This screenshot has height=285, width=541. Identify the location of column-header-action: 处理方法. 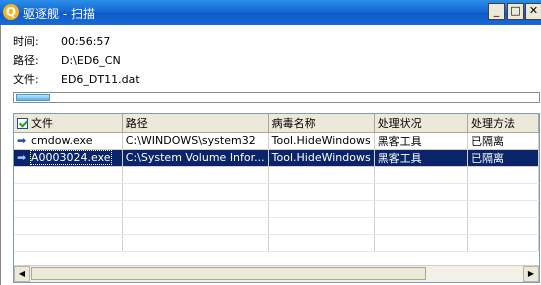
(503, 123).